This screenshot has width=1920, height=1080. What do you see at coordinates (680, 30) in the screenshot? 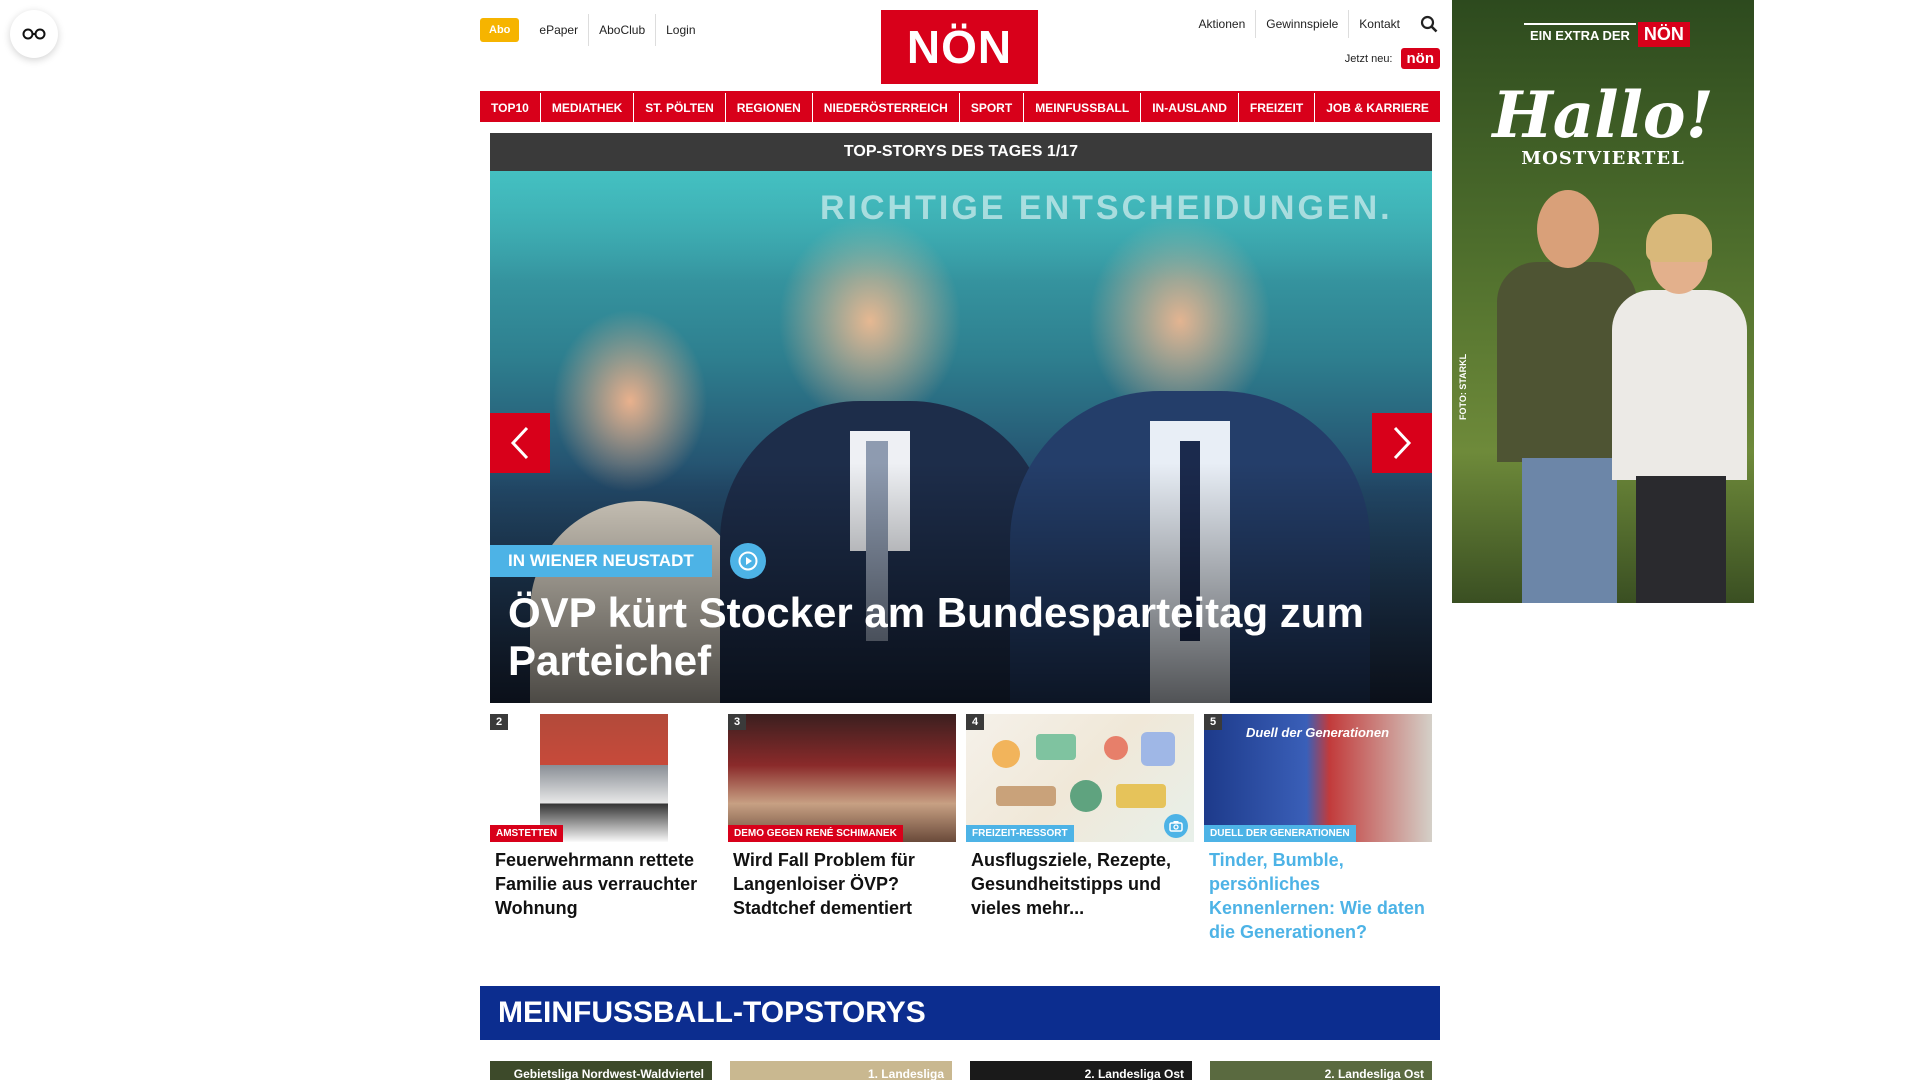
I see `login-link: Login` at bounding box center [680, 30].